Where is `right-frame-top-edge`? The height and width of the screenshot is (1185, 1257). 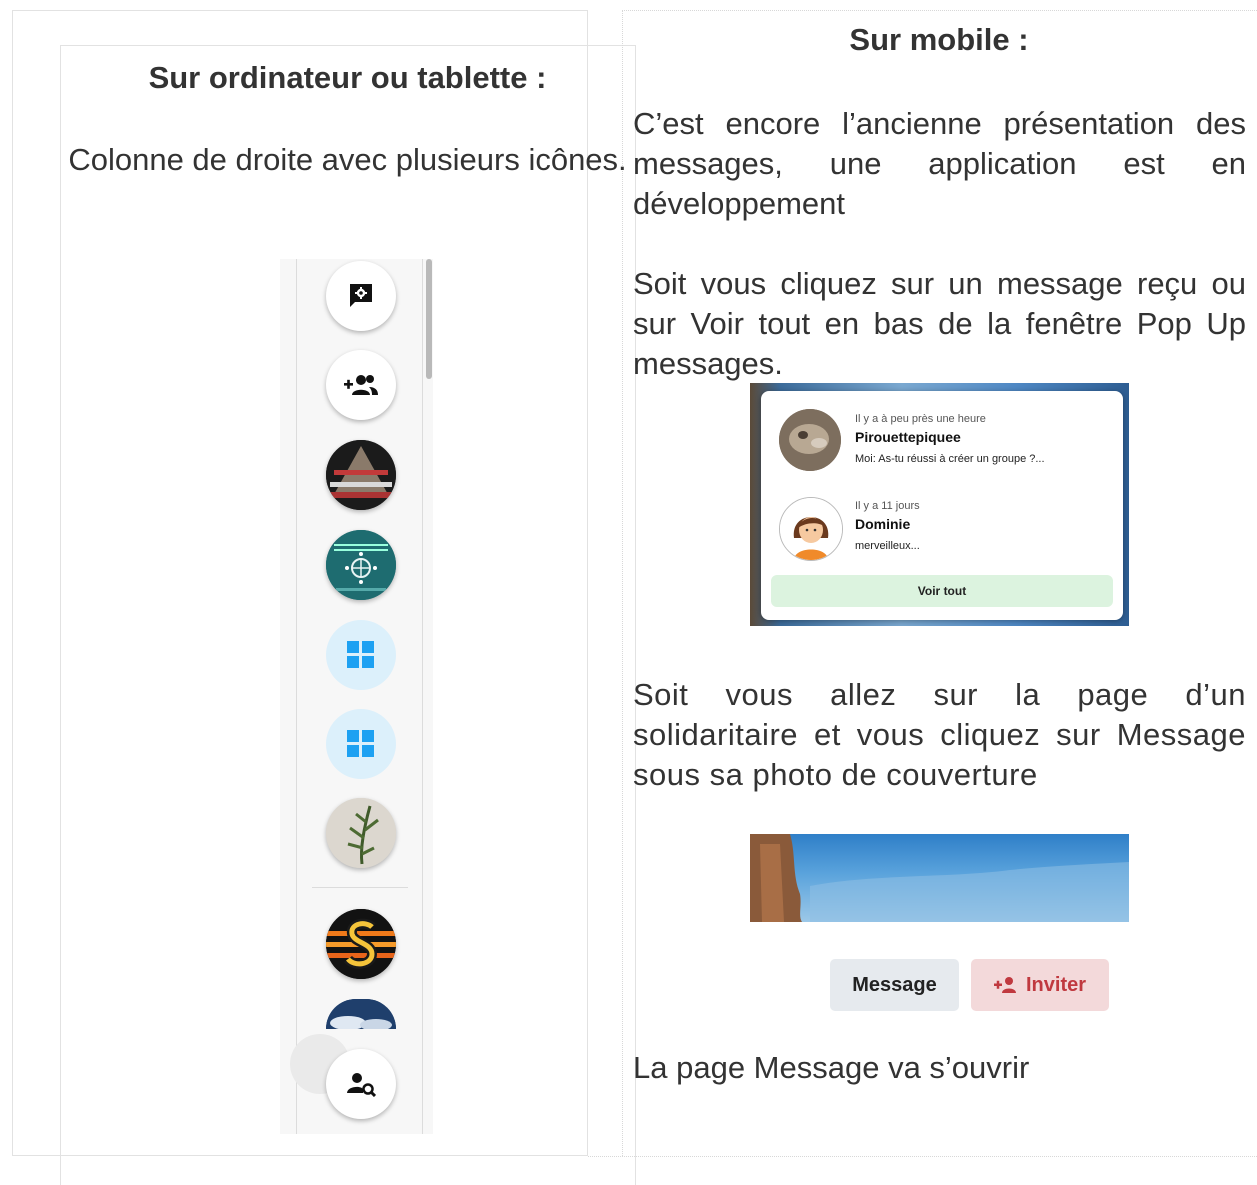
right-frame-top-edge is located at coordinates (939, 10).